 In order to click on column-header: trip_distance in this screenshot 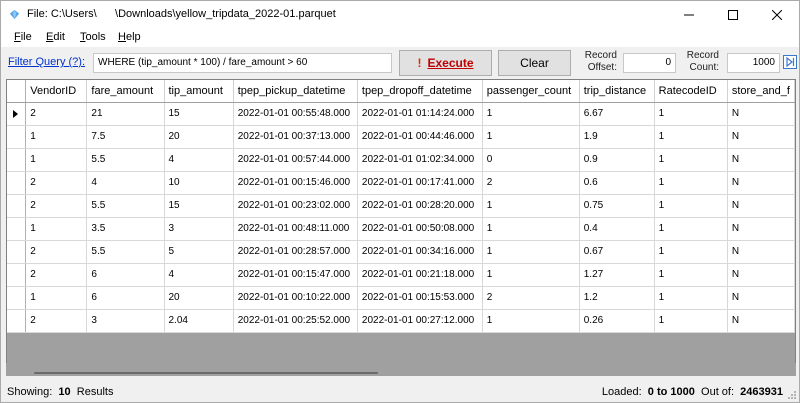, I will do `click(617, 91)`.